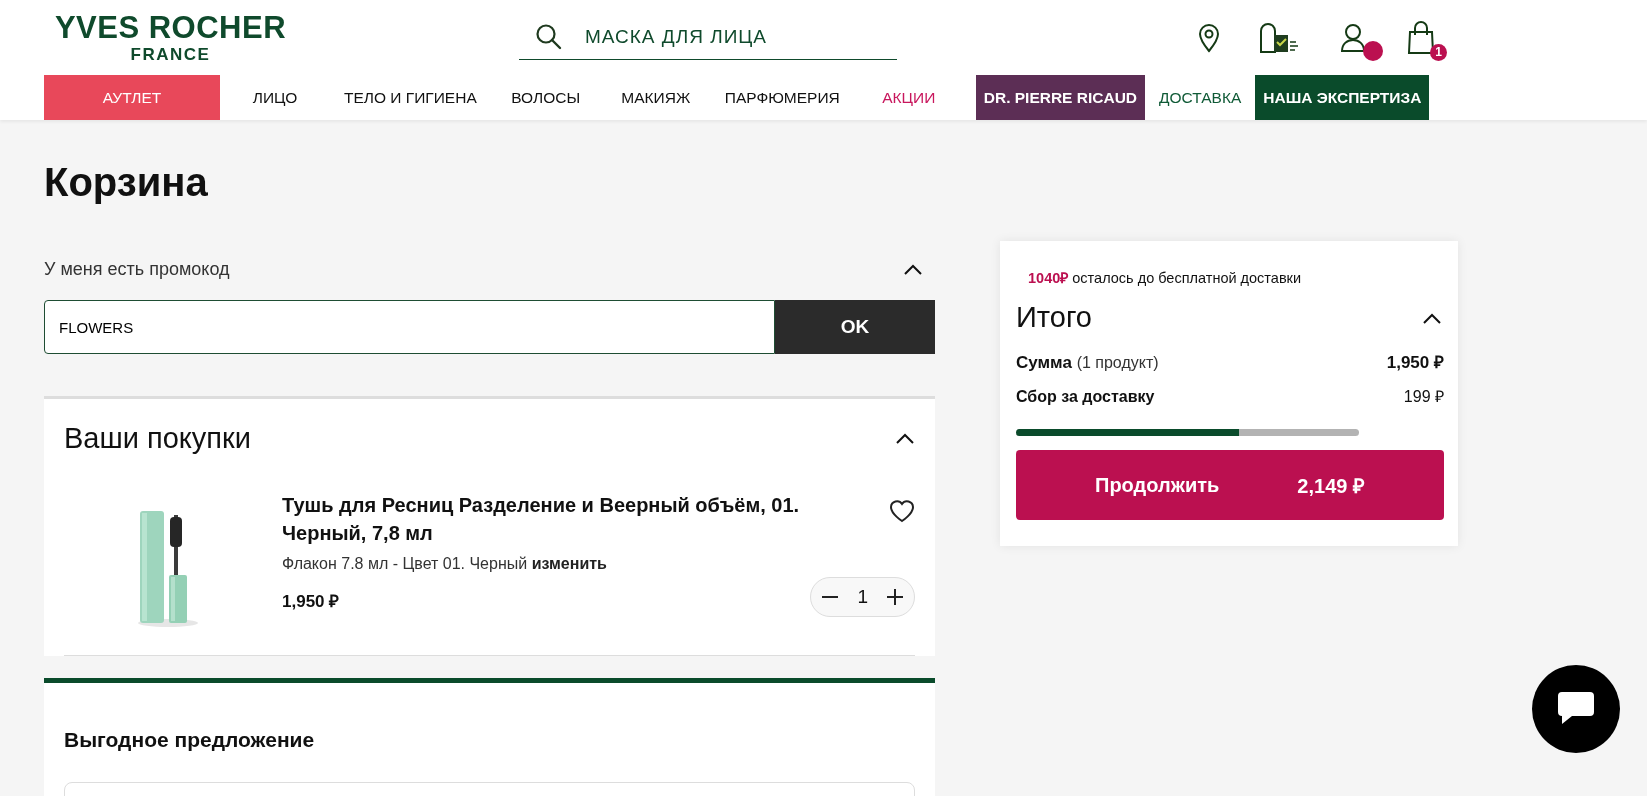 The height and width of the screenshot is (796, 1647). Describe the element at coordinates (908, 97) in the screenshot. I see `nav-link: АКЦИИ` at that location.